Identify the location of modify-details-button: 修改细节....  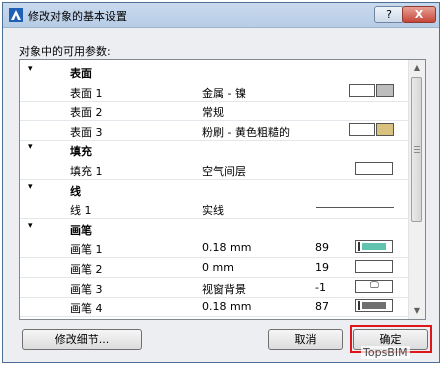
(82, 339).